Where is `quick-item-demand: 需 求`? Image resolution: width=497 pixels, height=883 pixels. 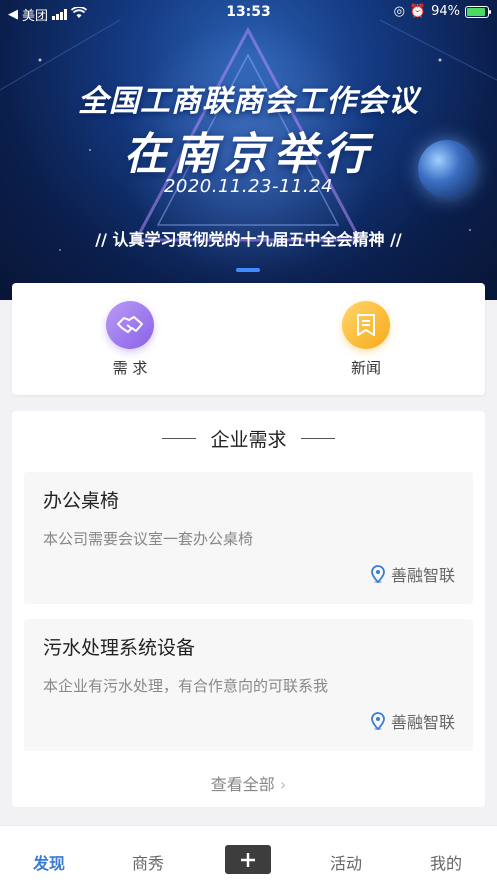
quick-item-demand: 需 求 is located at coordinates (130, 339).